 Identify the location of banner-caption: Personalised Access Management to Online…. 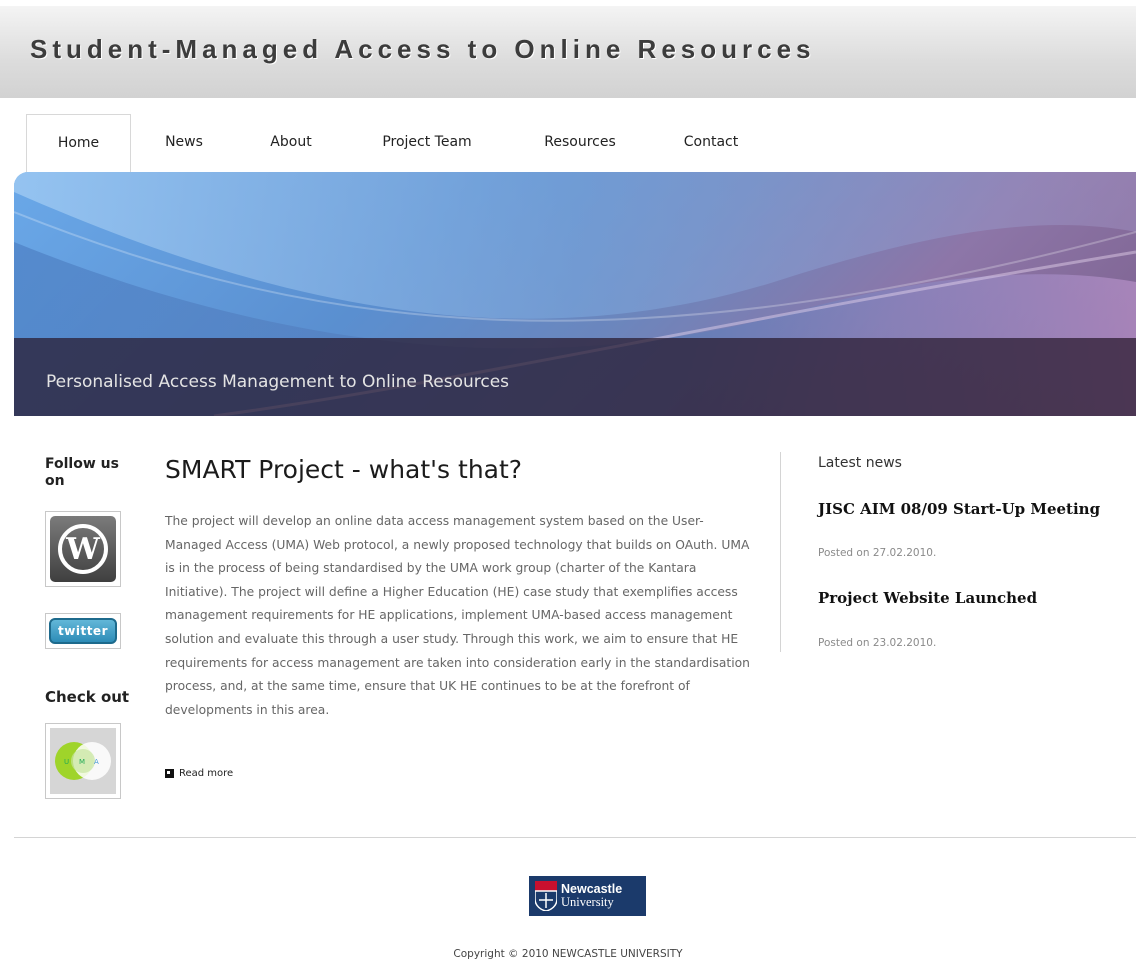
(278, 382).